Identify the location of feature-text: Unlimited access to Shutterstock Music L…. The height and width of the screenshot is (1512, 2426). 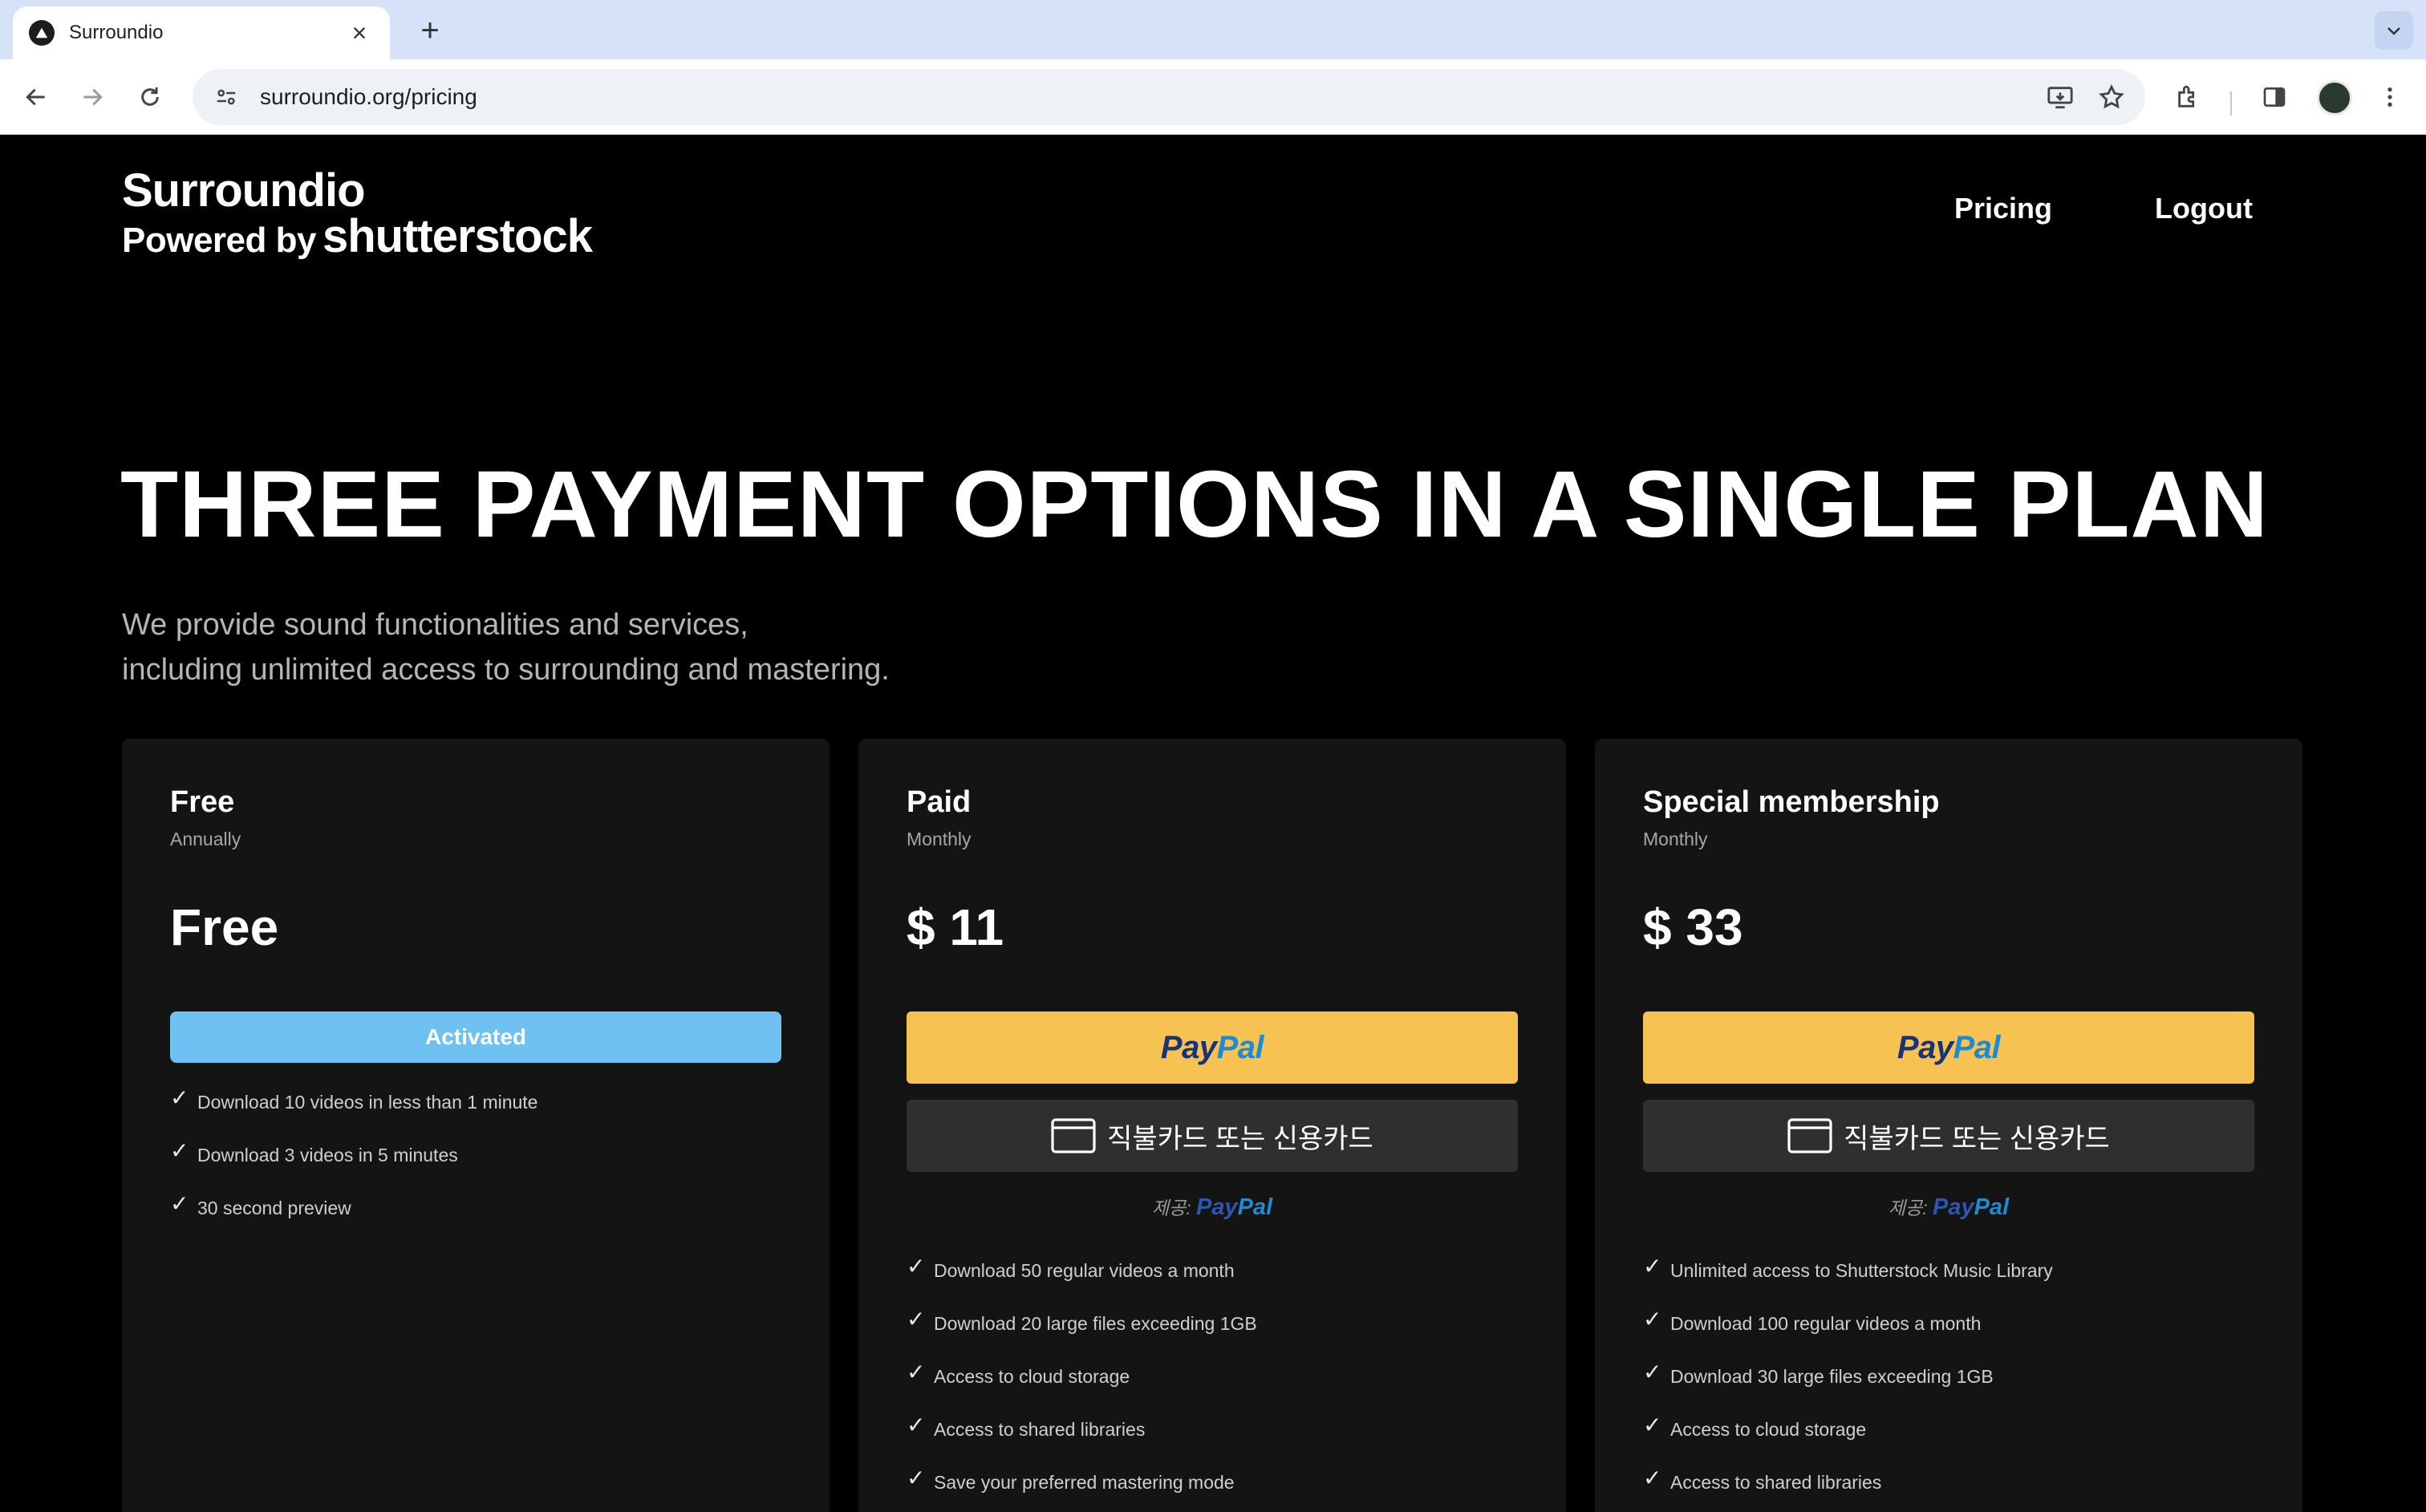
(1861, 1270).